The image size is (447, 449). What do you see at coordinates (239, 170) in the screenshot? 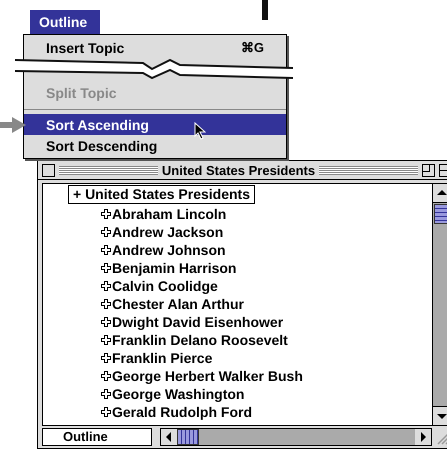
I see `window-title: United States Presidents` at bounding box center [239, 170].